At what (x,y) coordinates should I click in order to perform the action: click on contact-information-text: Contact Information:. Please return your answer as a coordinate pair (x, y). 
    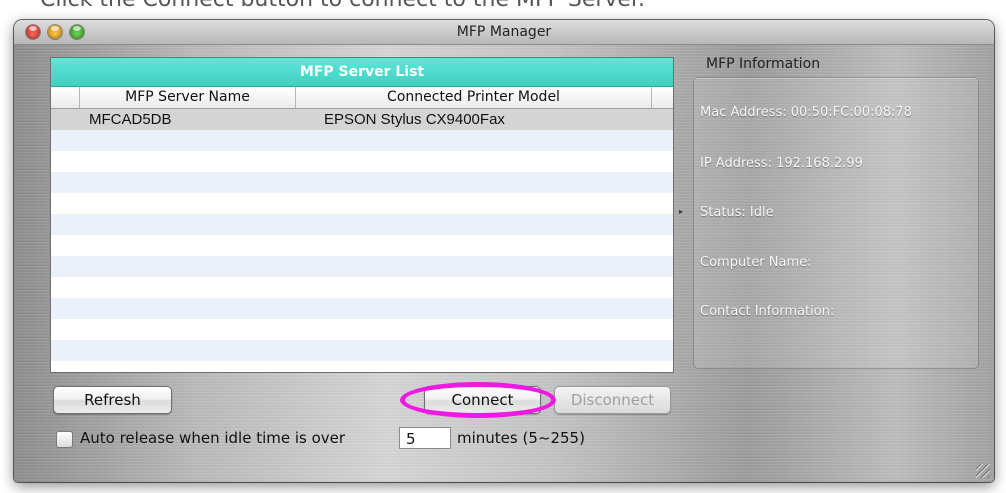
    Looking at the image, I should click on (767, 311).